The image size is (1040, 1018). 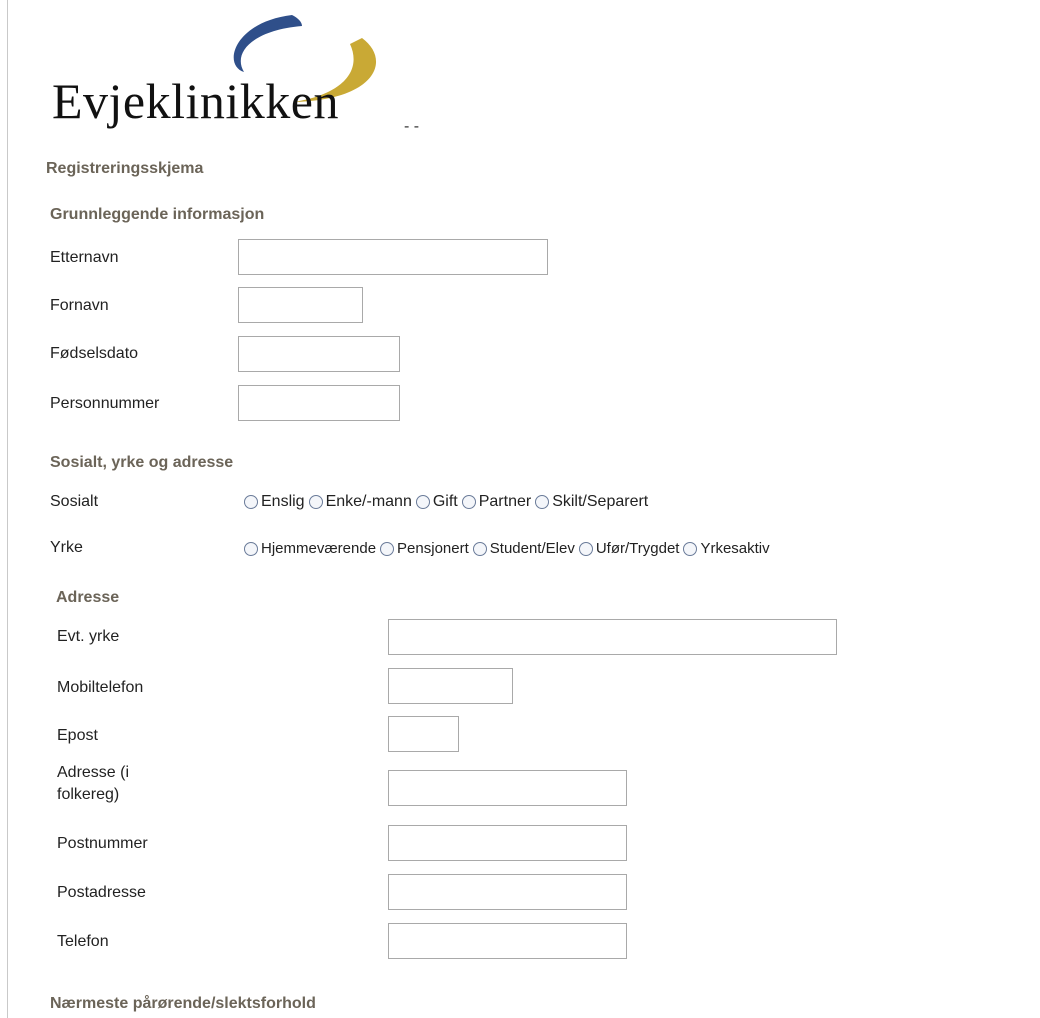 What do you see at coordinates (102, 843) in the screenshot?
I see `postnummer-label: Postnummer` at bounding box center [102, 843].